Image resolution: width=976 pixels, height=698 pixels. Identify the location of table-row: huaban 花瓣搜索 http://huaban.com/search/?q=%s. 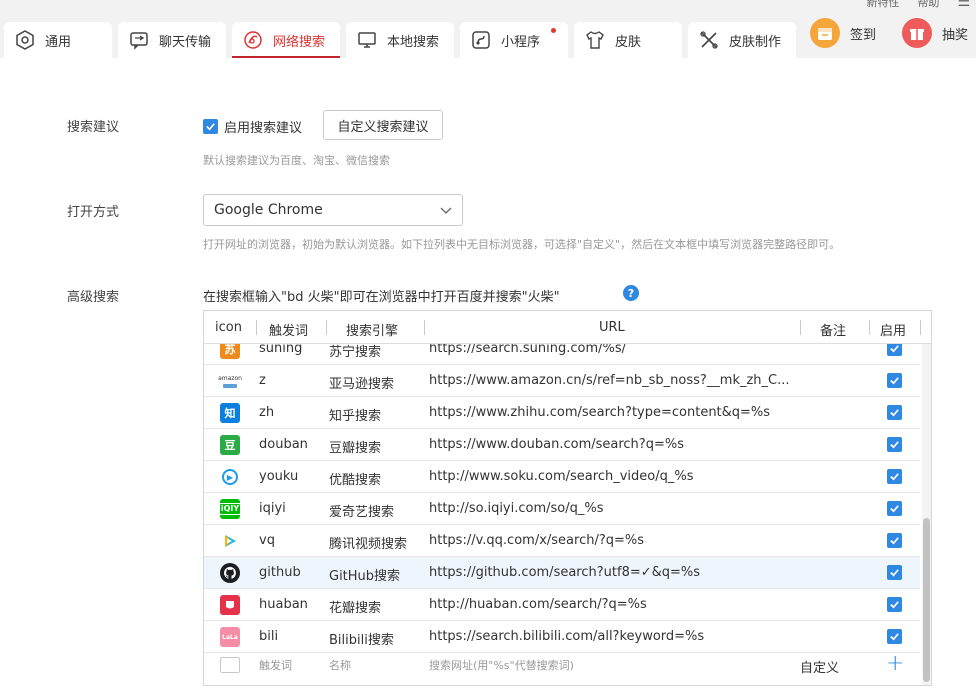
(562, 605).